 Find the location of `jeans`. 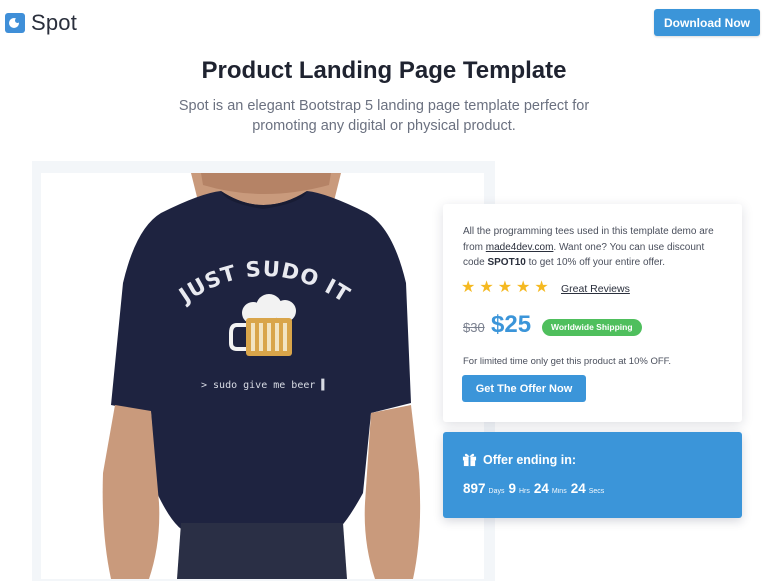

jeans is located at coordinates (262, 551).